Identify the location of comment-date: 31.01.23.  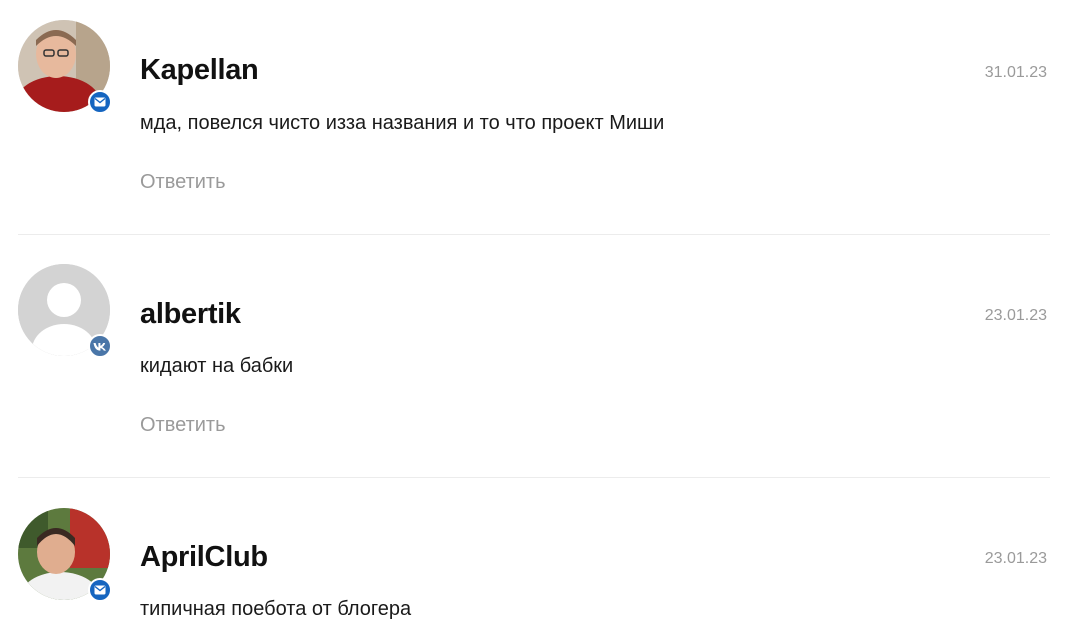
(1015, 72).